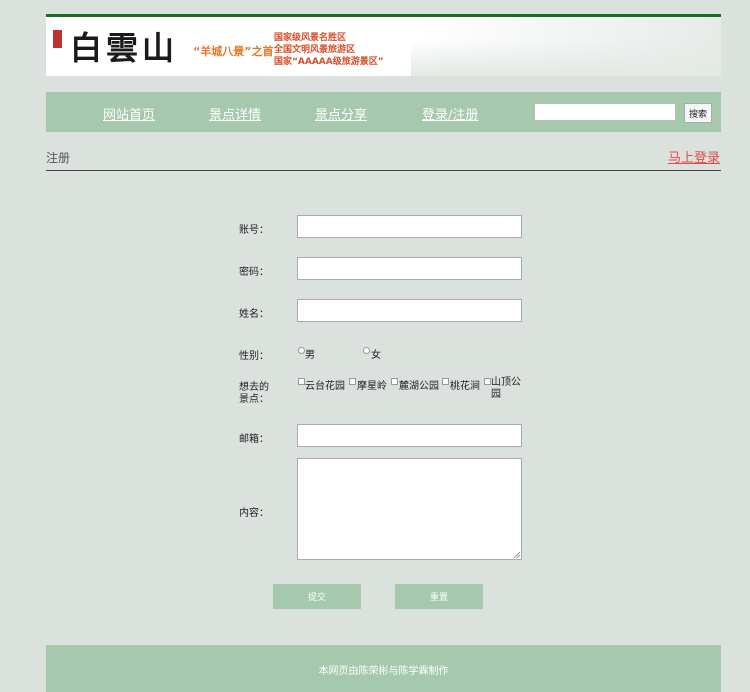 Image resolution: width=750 pixels, height=692 pixels. What do you see at coordinates (254, 314) in the screenshot?
I see `name-label: 姓名：` at bounding box center [254, 314].